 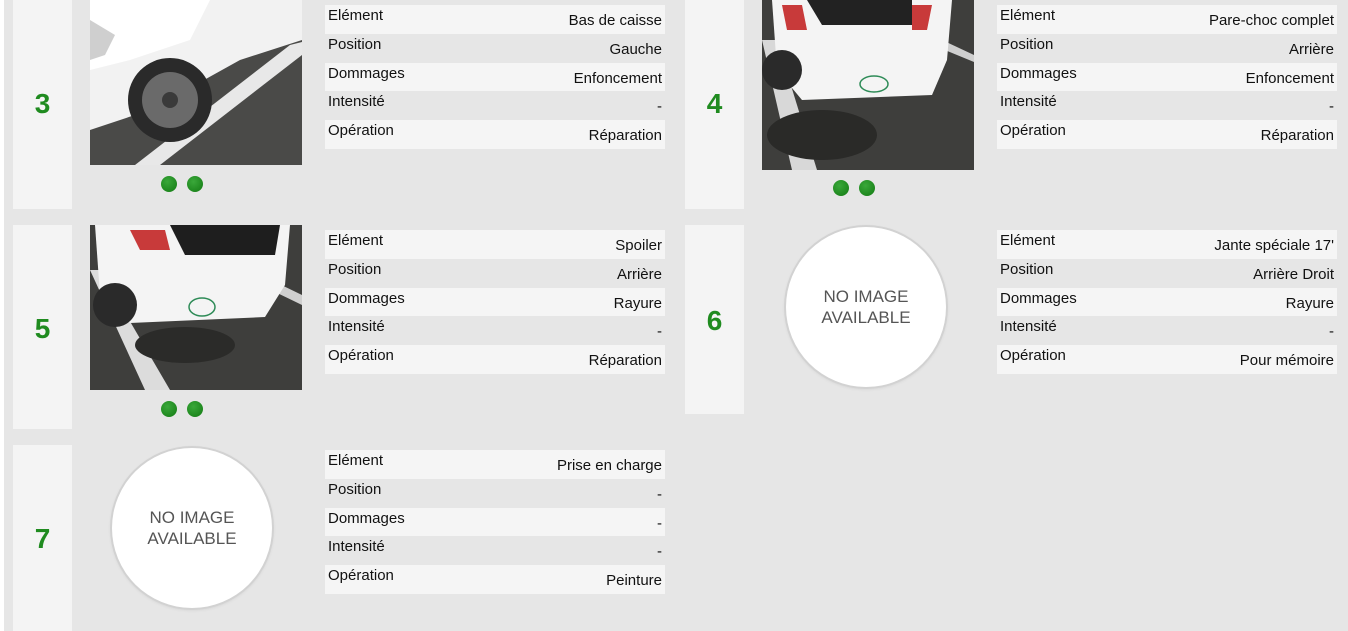 What do you see at coordinates (1274, 245) in the screenshot?
I see `value: Jante spéciale 17'` at bounding box center [1274, 245].